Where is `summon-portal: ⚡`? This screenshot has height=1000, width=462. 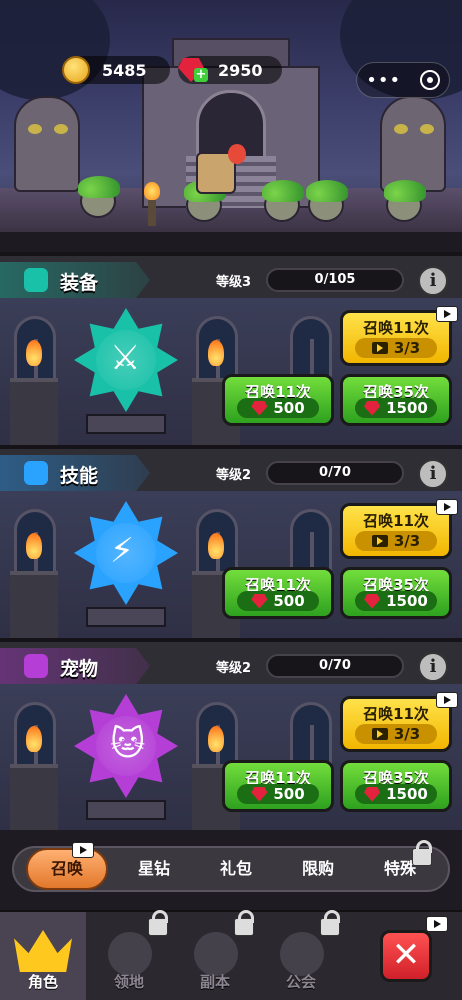
summon-portal: ⚡ is located at coordinates (126, 553).